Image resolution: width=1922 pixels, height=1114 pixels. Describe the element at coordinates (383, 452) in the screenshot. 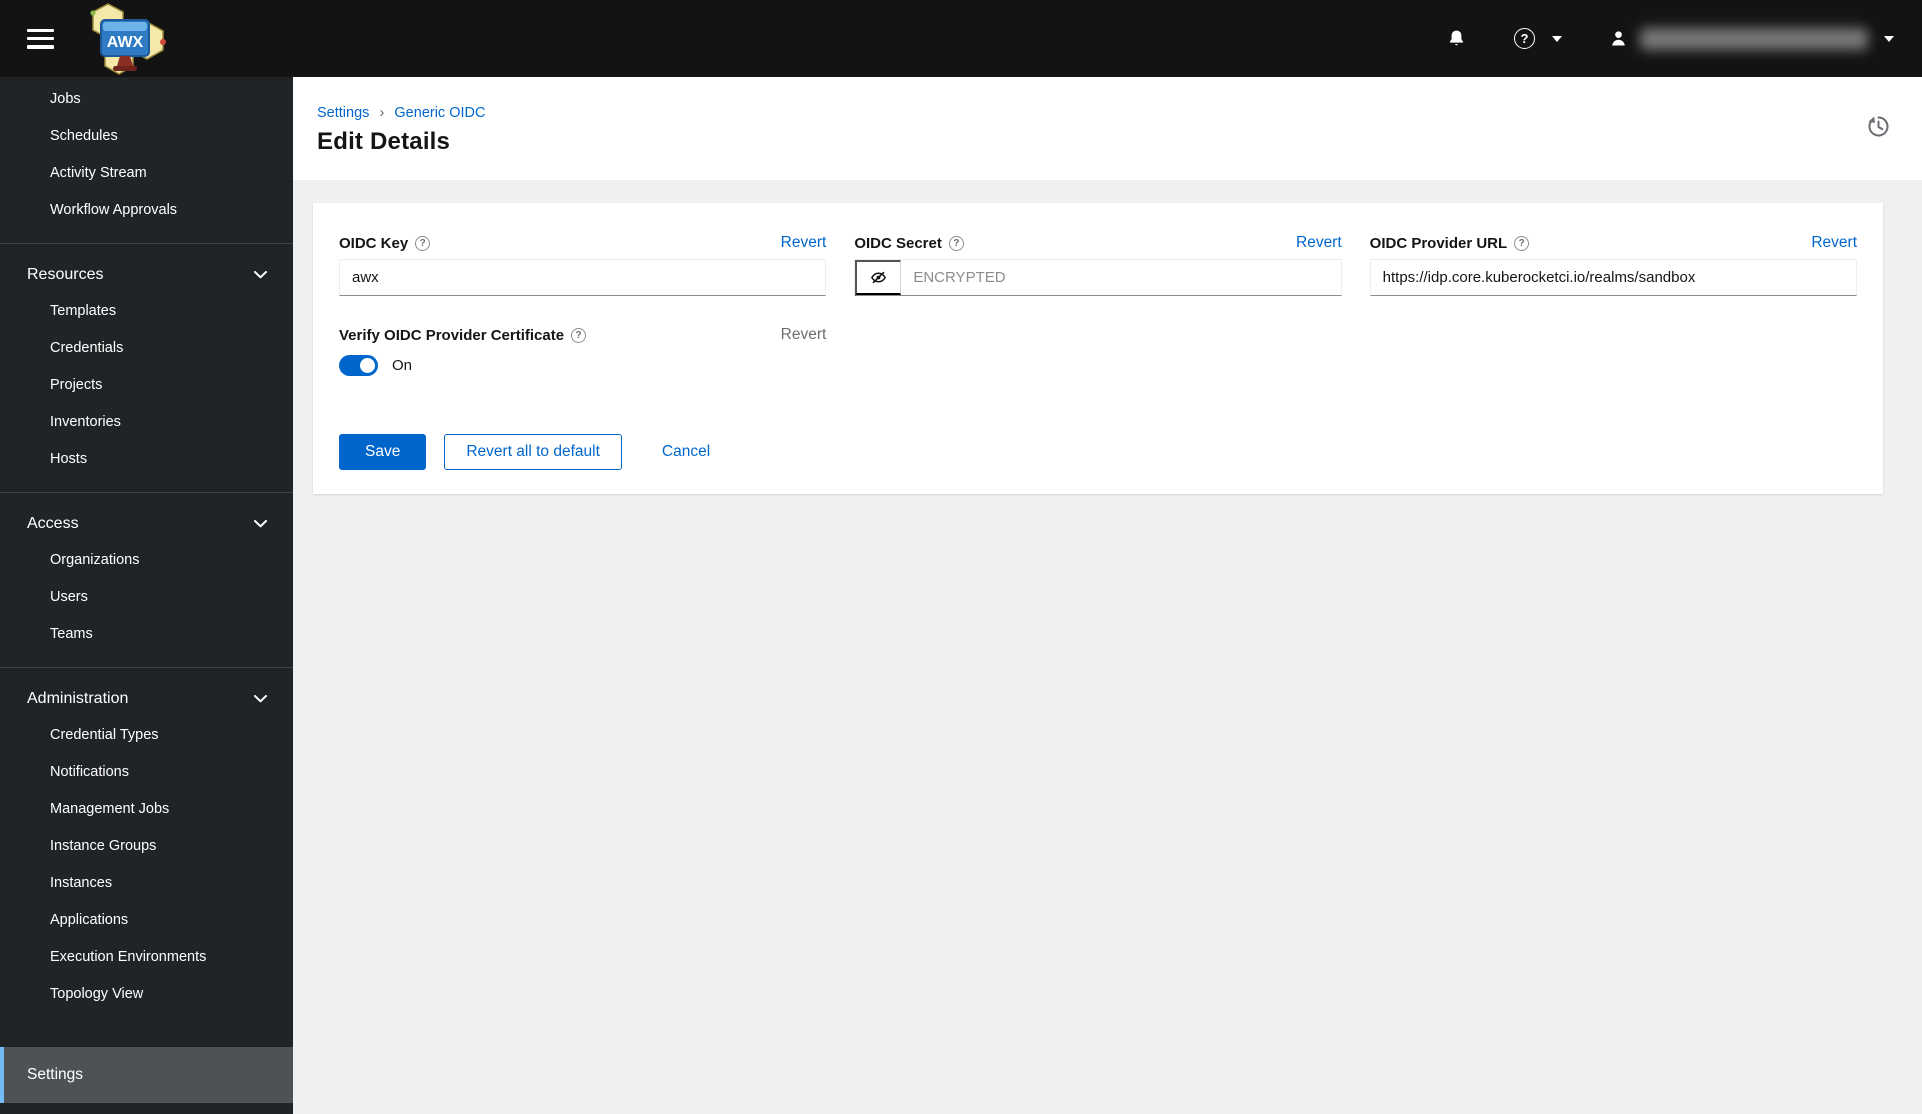

I see `save-button: Save` at that location.